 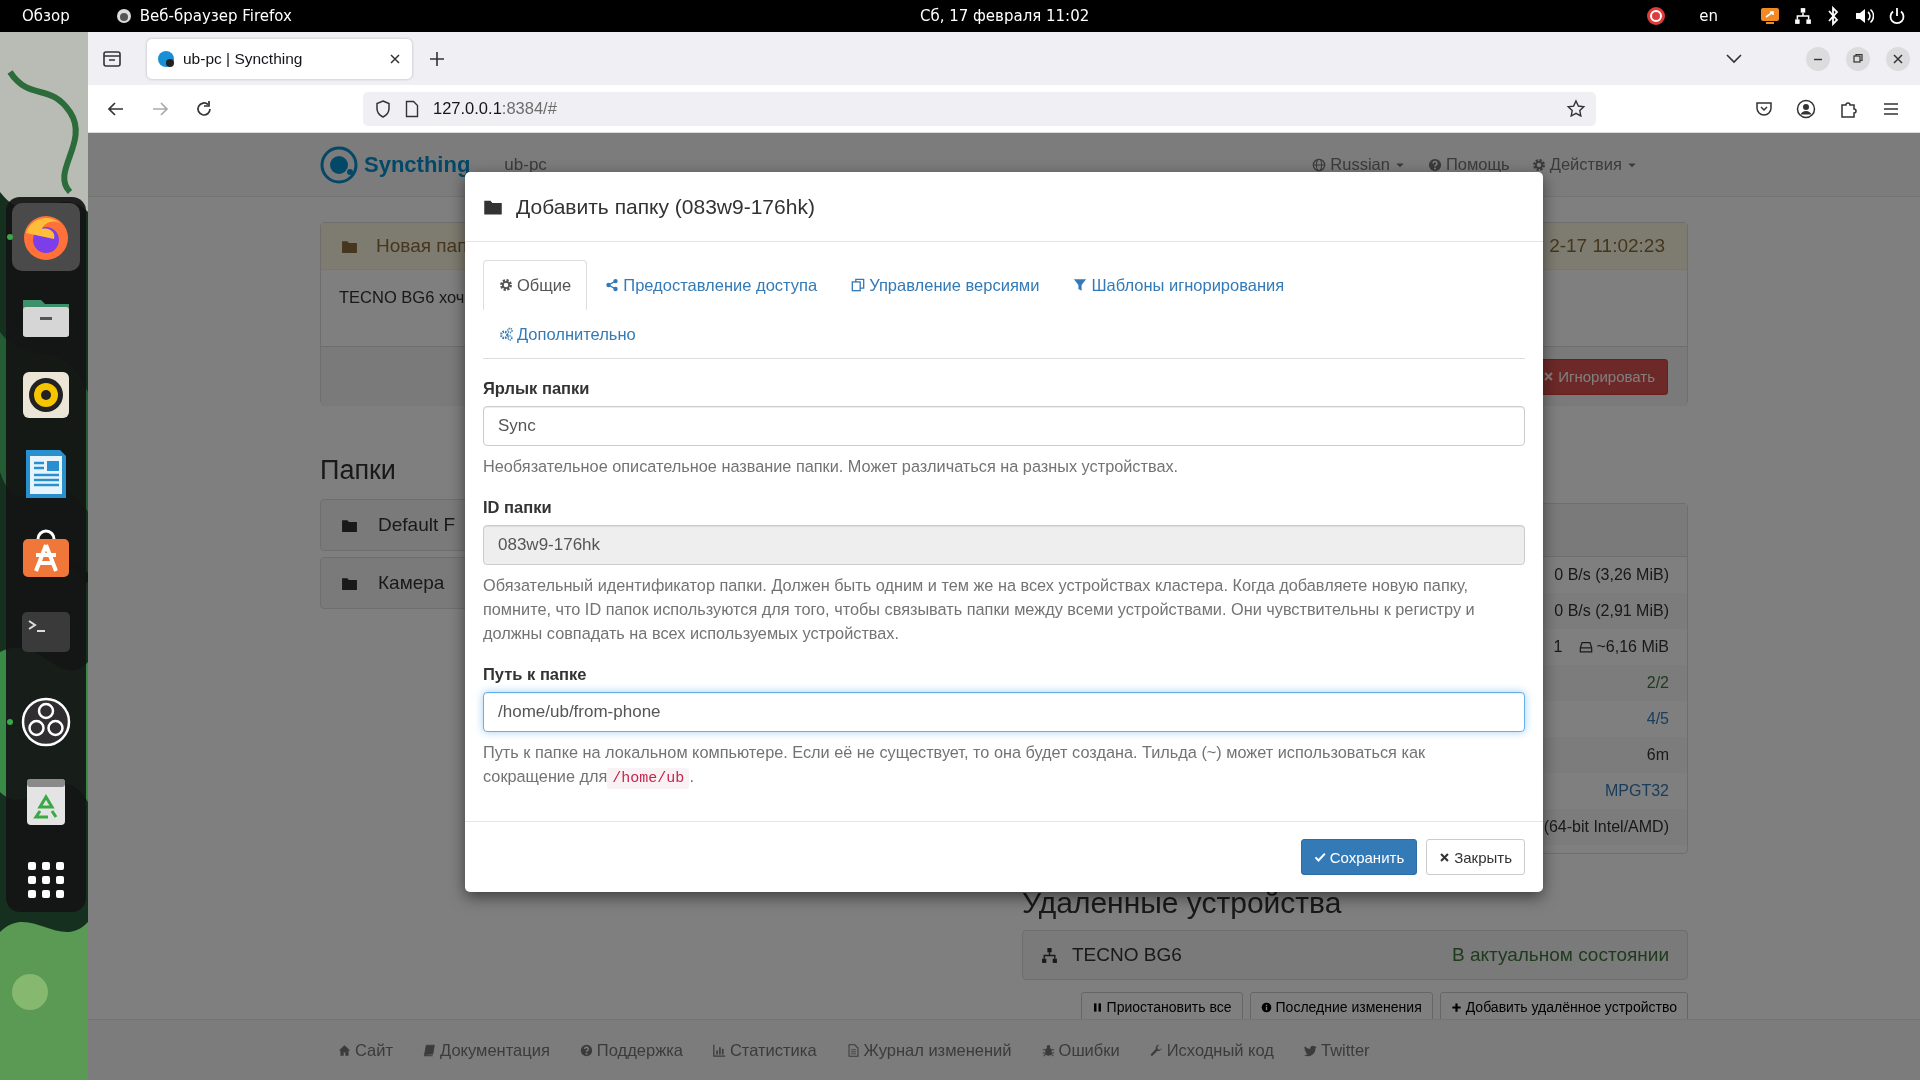 I want to click on restore-icon, so click(x=1858, y=58).